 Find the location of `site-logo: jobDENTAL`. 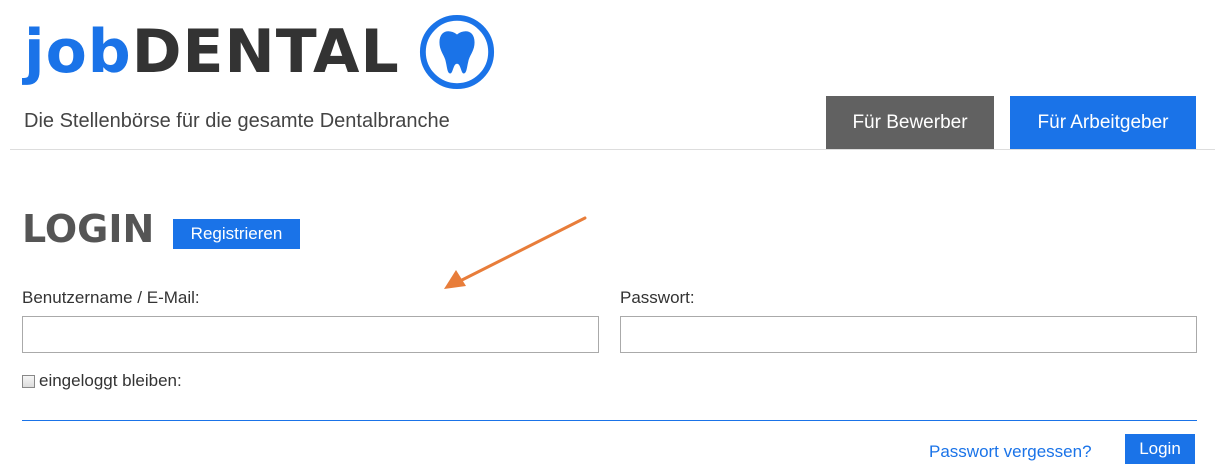

site-logo: jobDENTAL is located at coordinates (260, 52).